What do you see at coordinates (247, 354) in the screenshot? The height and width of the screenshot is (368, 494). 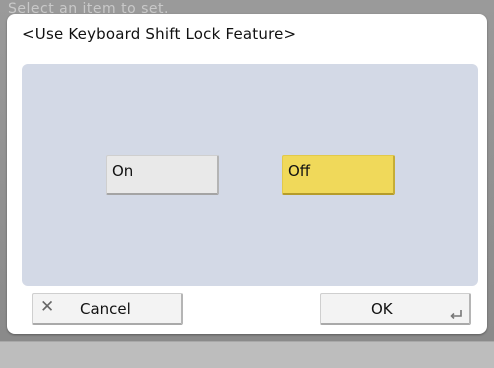 I see `background-footer` at bounding box center [247, 354].